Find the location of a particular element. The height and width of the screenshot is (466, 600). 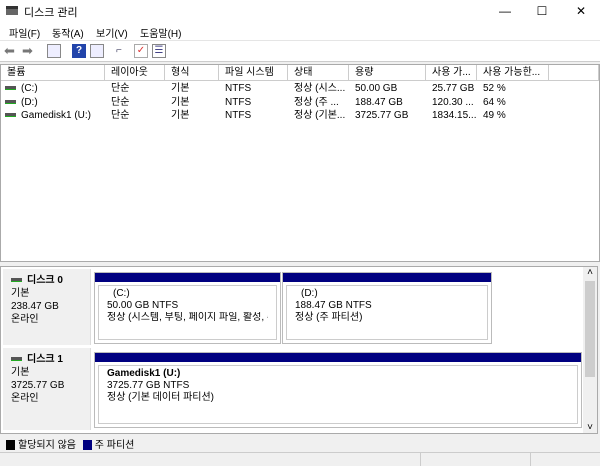

legend-unallocated: 할당되지 않음 is located at coordinates (47, 445).